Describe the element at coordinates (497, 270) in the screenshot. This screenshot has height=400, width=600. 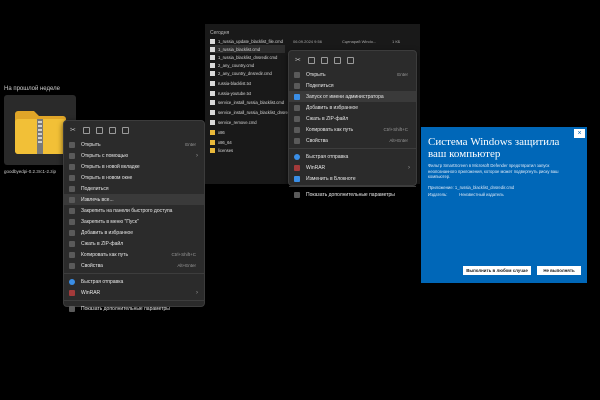
I see `run-anyway-button: Выполнить в любом случае` at that location.